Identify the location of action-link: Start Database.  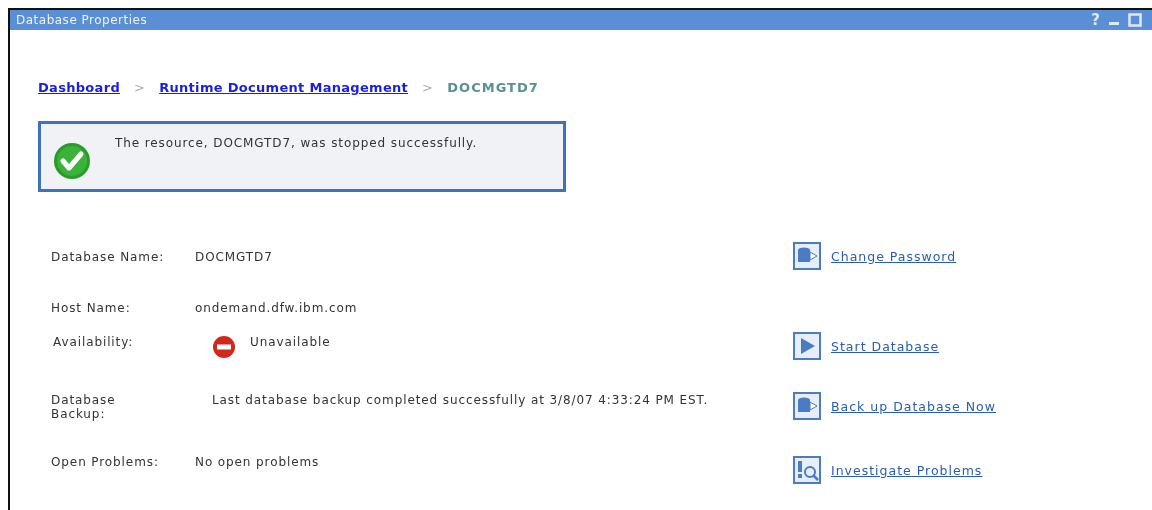
(885, 346).